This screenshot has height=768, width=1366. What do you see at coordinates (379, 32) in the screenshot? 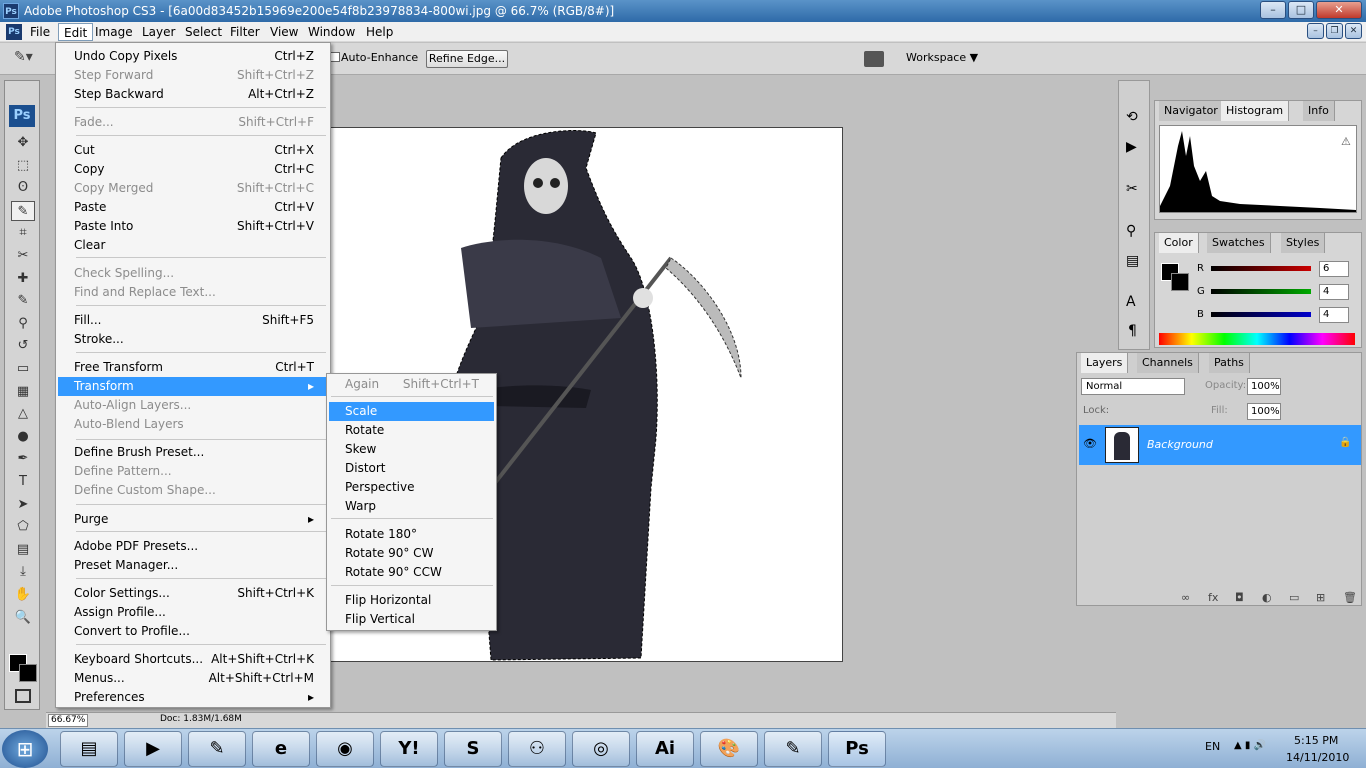
I see `menu-help: Help` at bounding box center [379, 32].